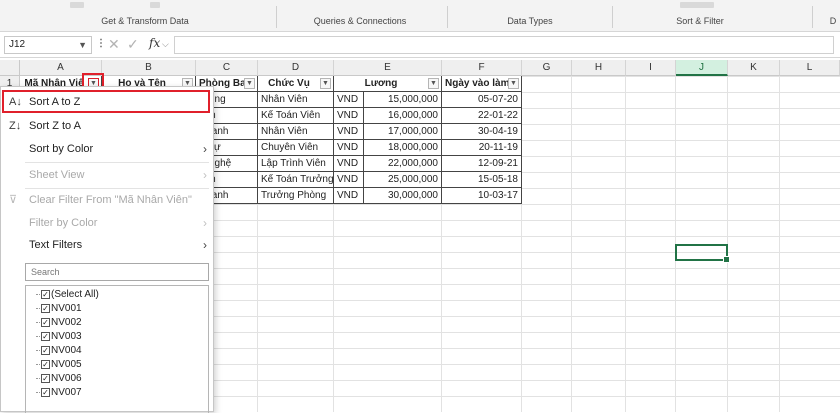 This screenshot has width=840, height=413. What do you see at coordinates (482, 164) in the screenshot?
I see `table-cell: 12-09-21` at bounding box center [482, 164].